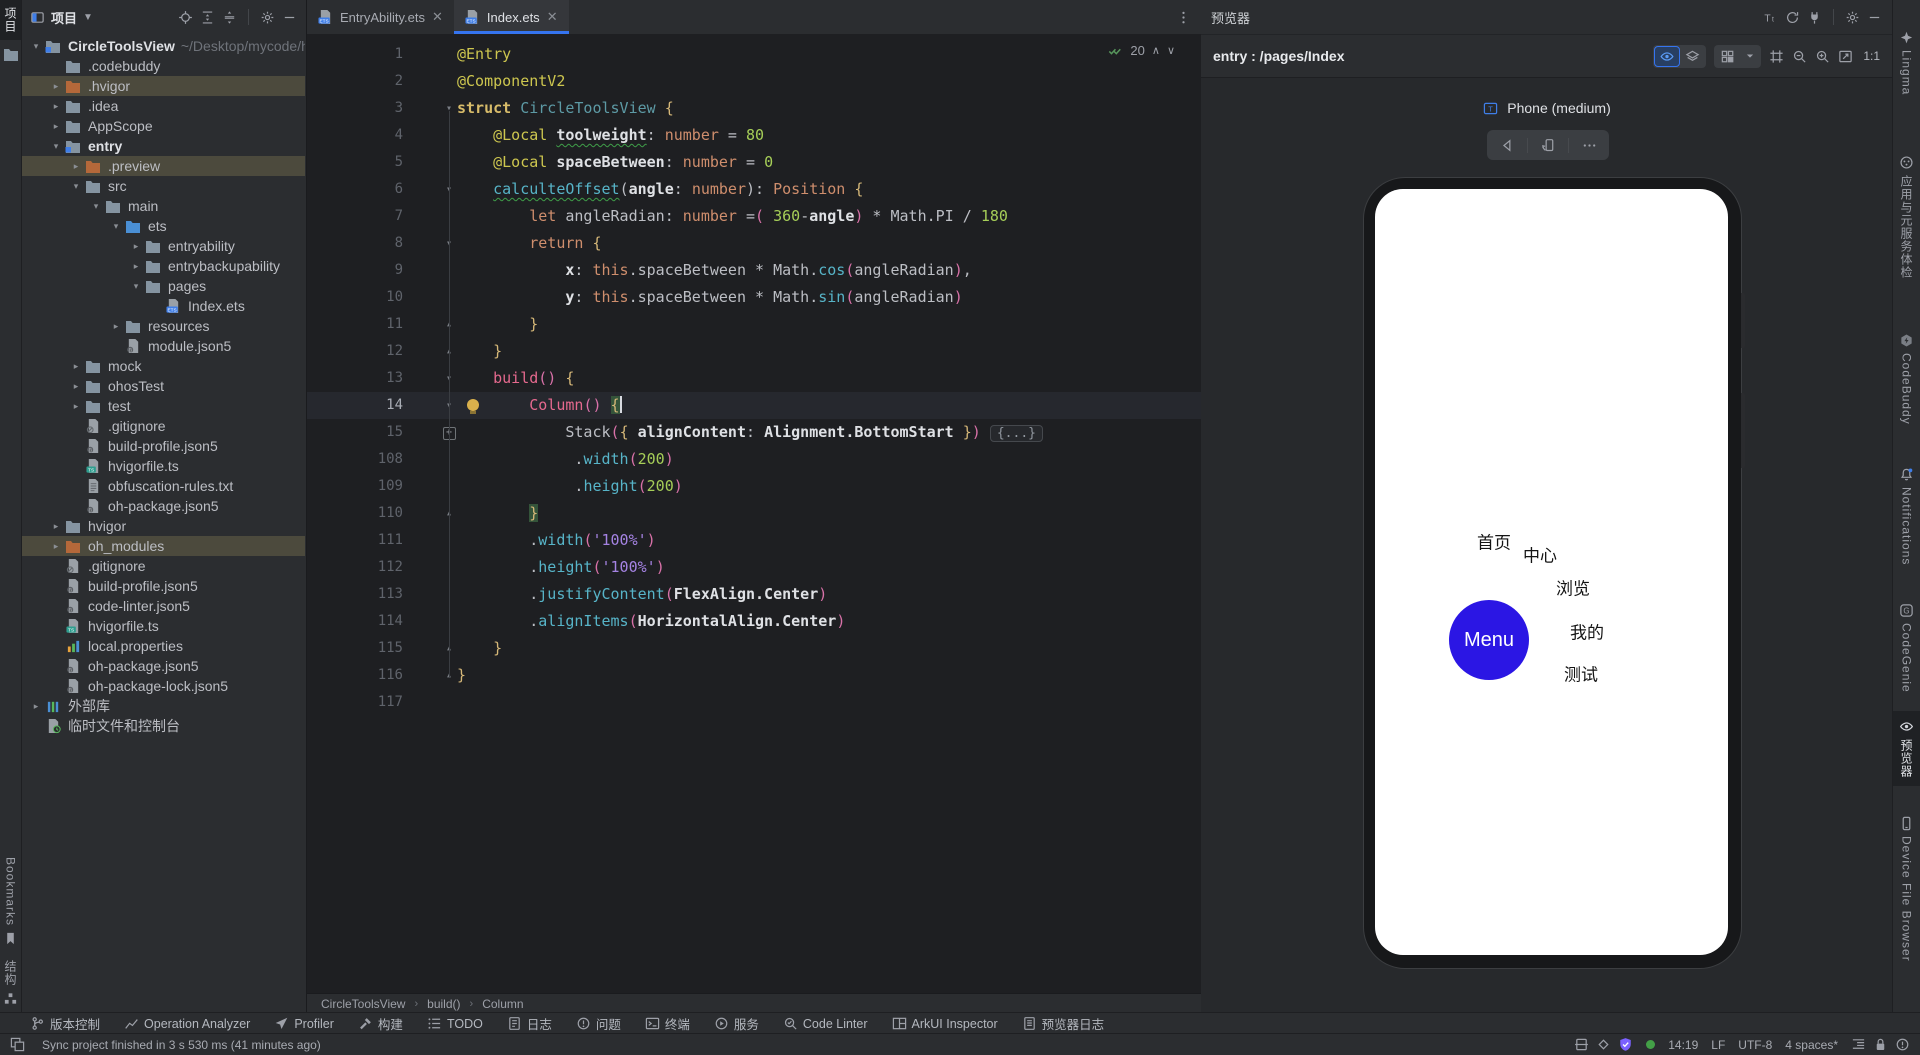 Image resolution: width=1920 pixels, height=1055 pixels. I want to click on tree-item: ▸ hvigor, so click(163, 526).